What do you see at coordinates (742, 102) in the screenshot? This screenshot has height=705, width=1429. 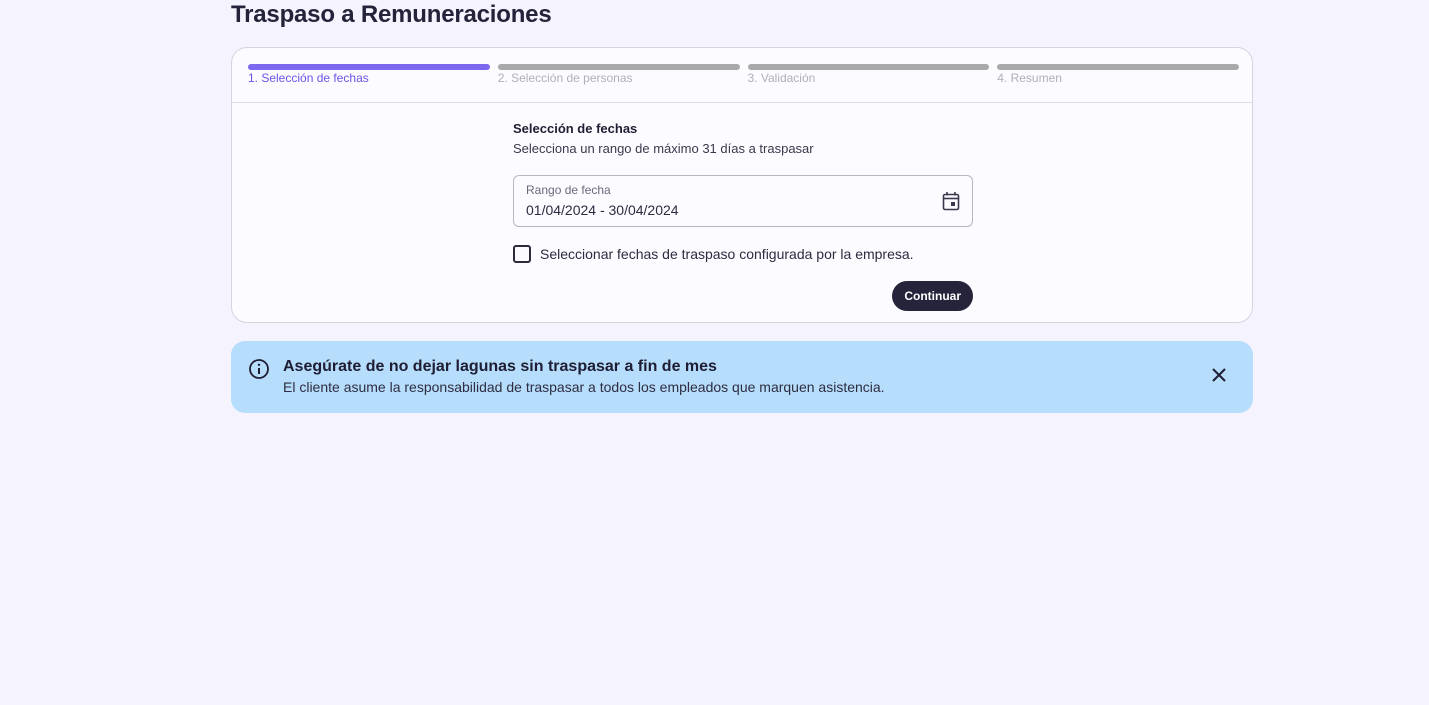 I see `card-divider` at bounding box center [742, 102].